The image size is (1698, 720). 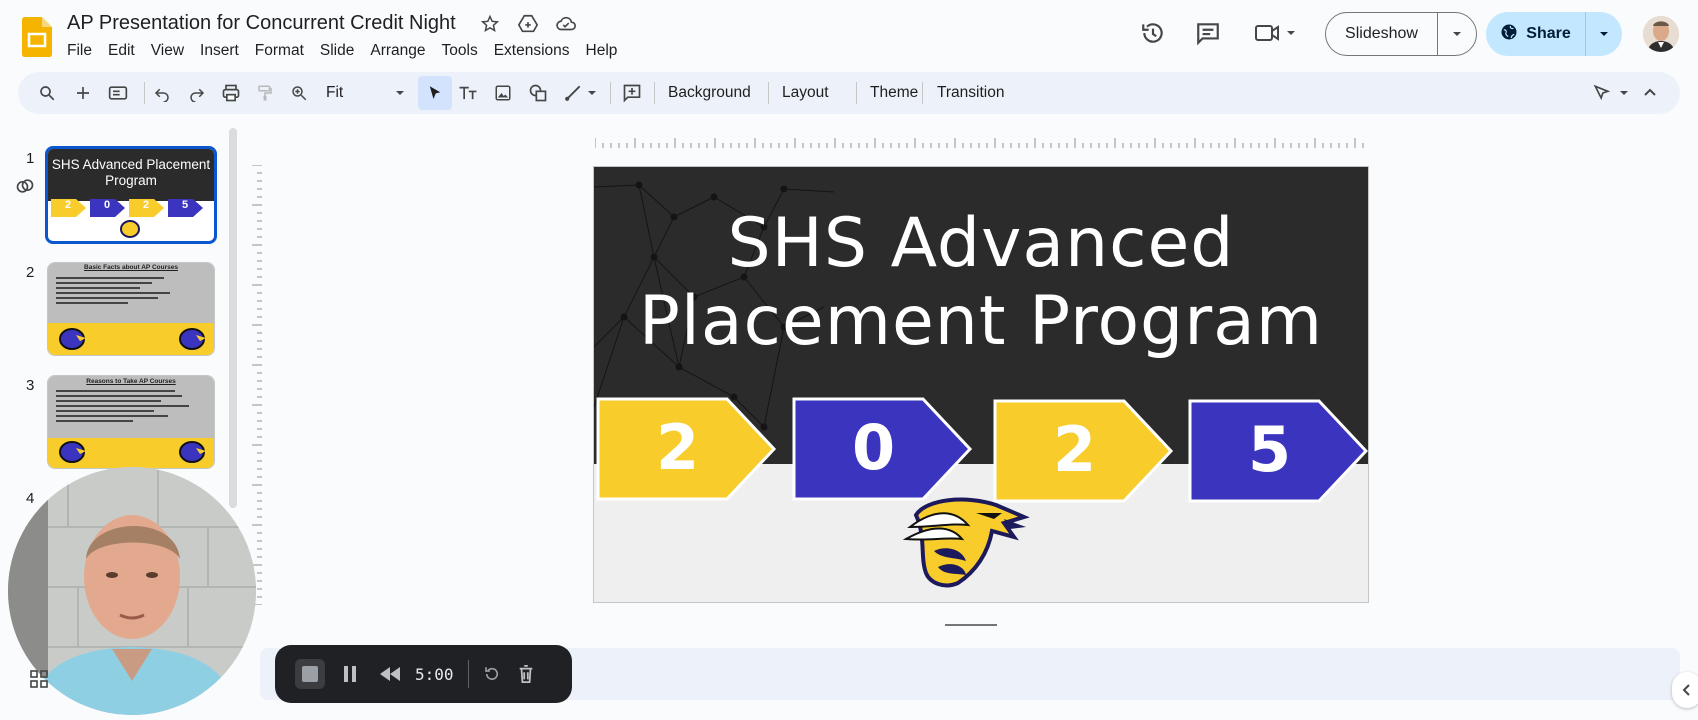 I want to click on slide-digit: 5, so click(x=1269, y=449).